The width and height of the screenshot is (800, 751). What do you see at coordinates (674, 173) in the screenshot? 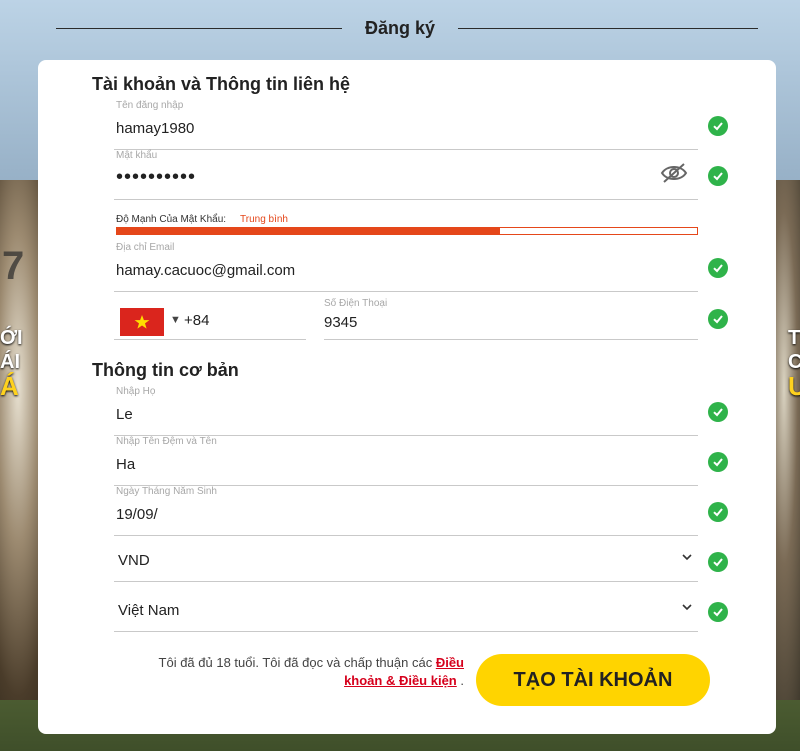
I see `eye-slash-icon` at bounding box center [674, 173].